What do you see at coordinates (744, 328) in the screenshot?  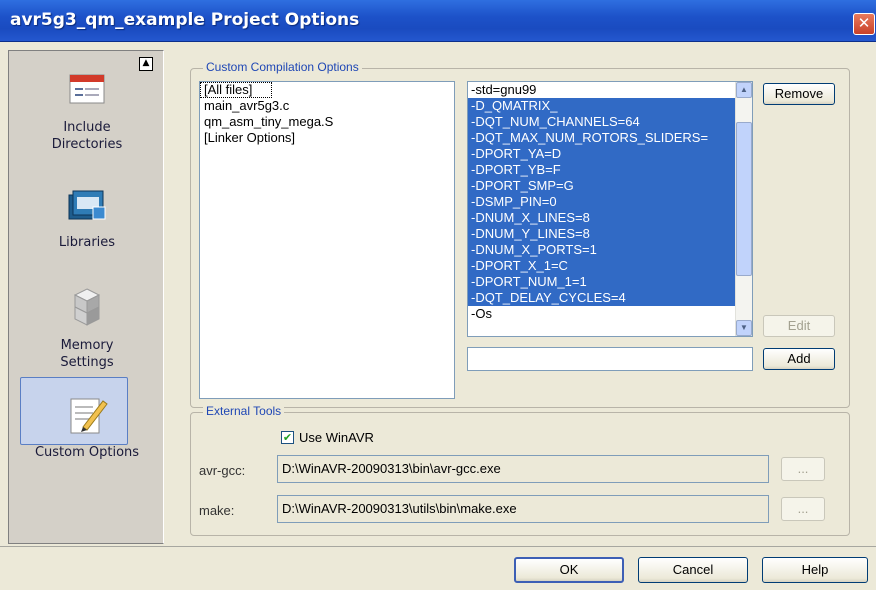 I see `scroll-down-icon: ▼` at bounding box center [744, 328].